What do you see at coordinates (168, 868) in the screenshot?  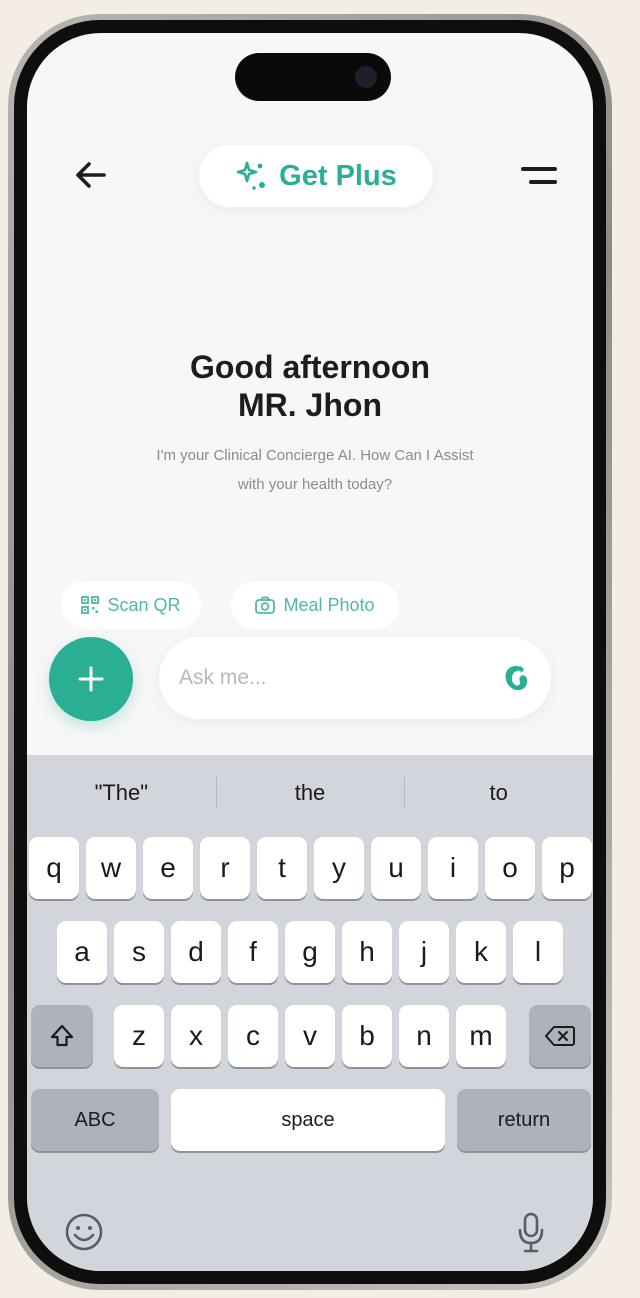 I see `key-e: e` at bounding box center [168, 868].